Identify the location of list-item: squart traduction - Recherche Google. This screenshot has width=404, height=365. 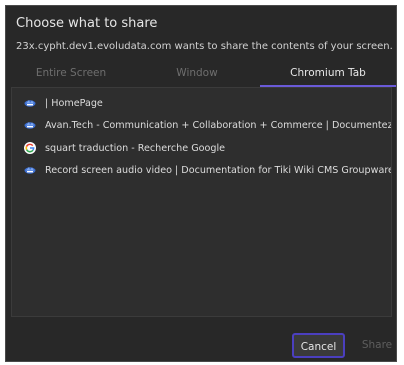
(201, 148).